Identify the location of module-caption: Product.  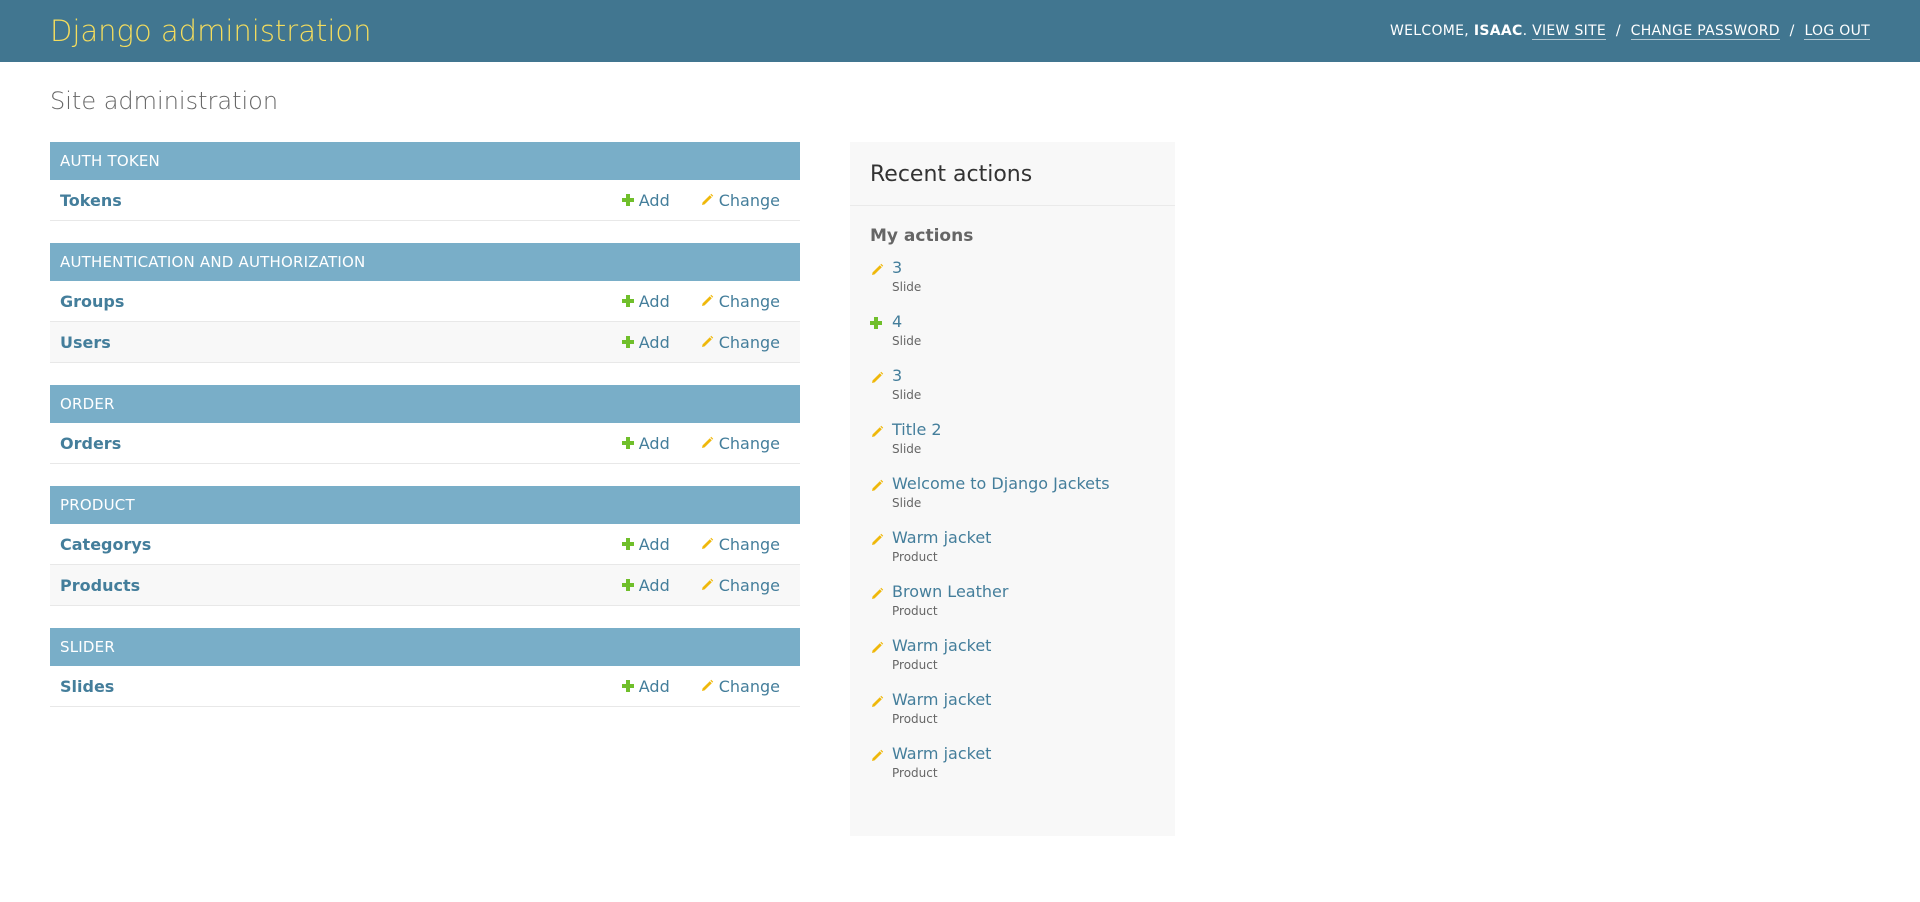
(425, 505).